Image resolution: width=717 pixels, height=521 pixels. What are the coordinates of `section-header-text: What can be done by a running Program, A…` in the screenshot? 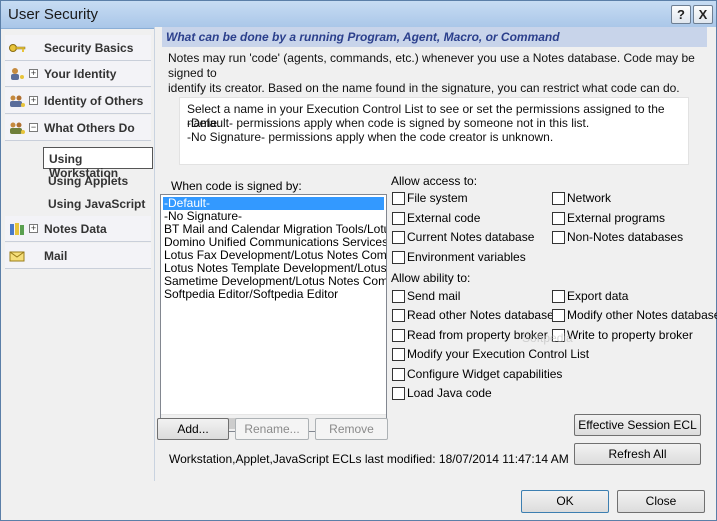 It's located at (363, 37).